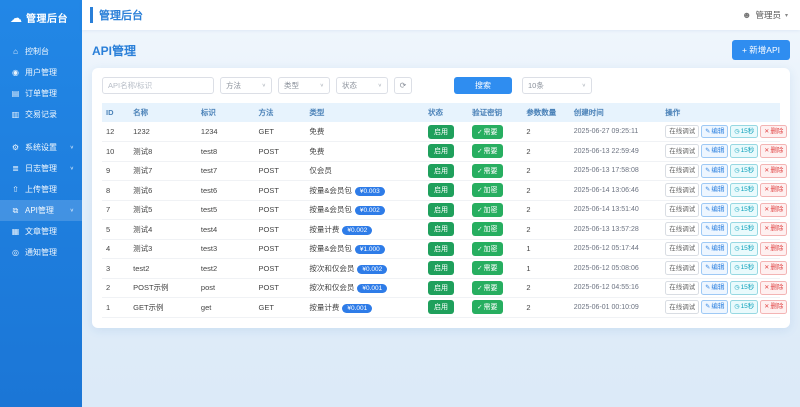 The image size is (800, 407). Describe the element at coordinates (16, 17) in the screenshot. I see `cloud-icon: ☁` at that location.